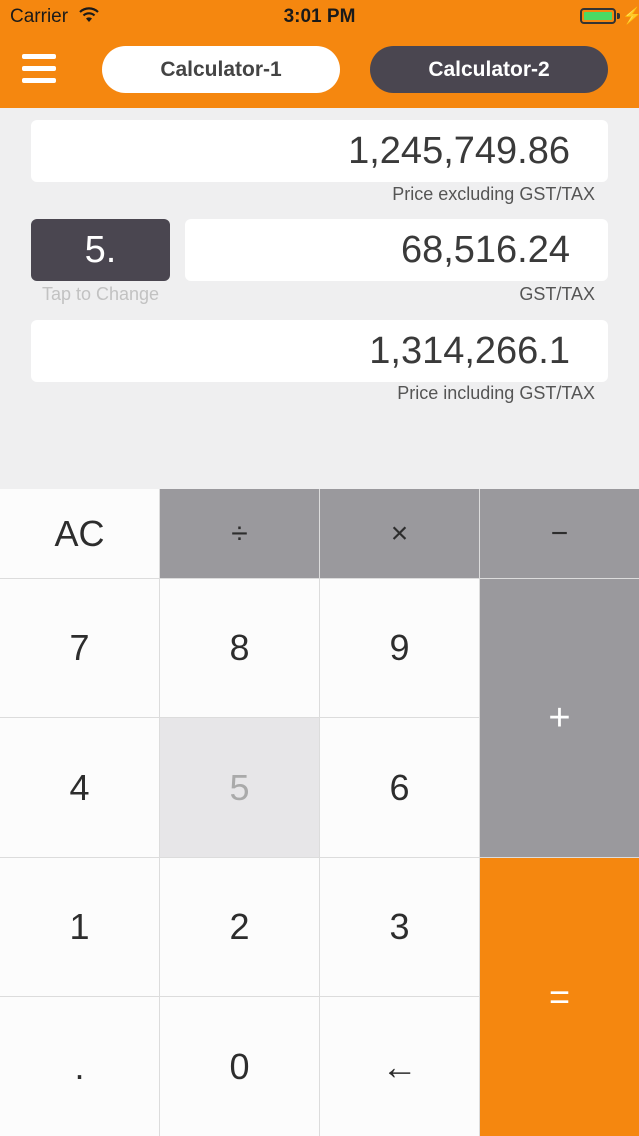 This screenshot has height=1136, width=639. What do you see at coordinates (396, 250) in the screenshot?
I see `tax-amount-field: 68,516.24` at bounding box center [396, 250].